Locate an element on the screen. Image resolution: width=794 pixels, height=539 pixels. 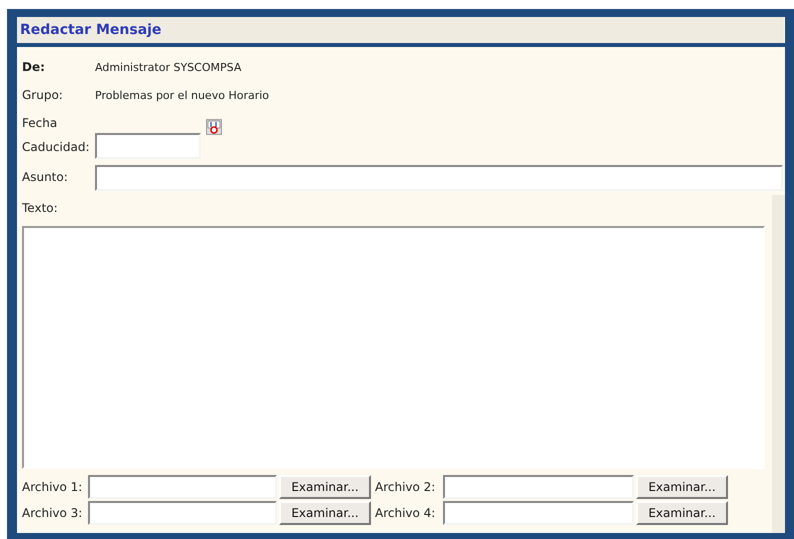
window-title: Redactar Mensaje is located at coordinates (91, 30).